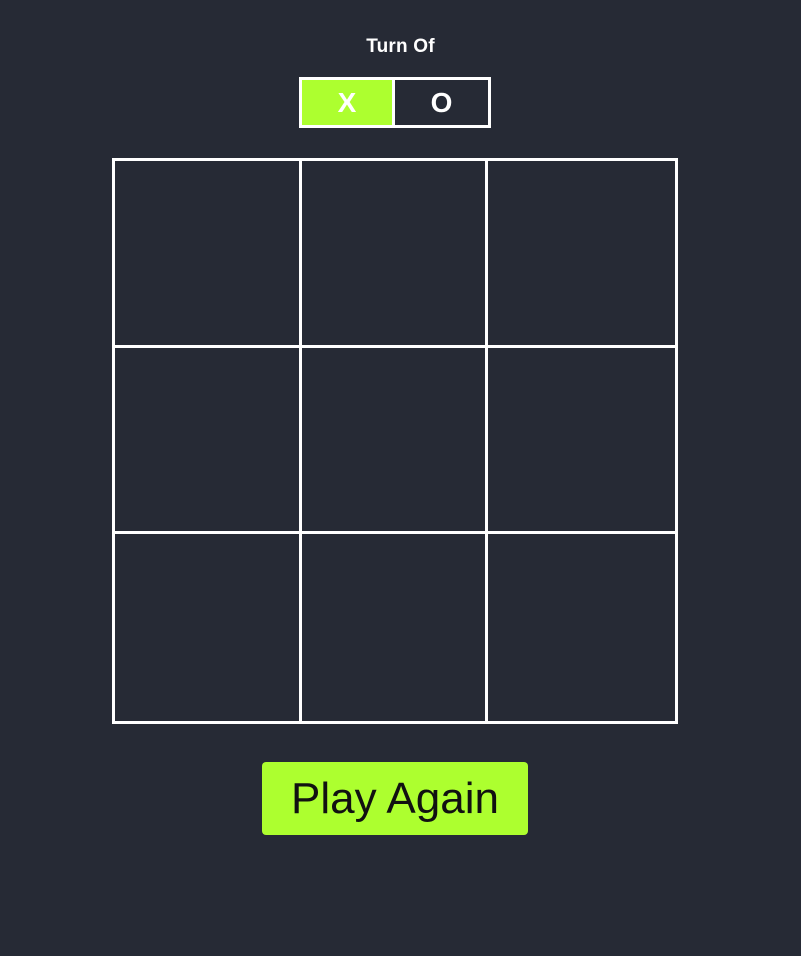 Image resolution: width=801 pixels, height=956 pixels. What do you see at coordinates (443, 102) in the screenshot?
I see `turn-option-o: O` at bounding box center [443, 102].